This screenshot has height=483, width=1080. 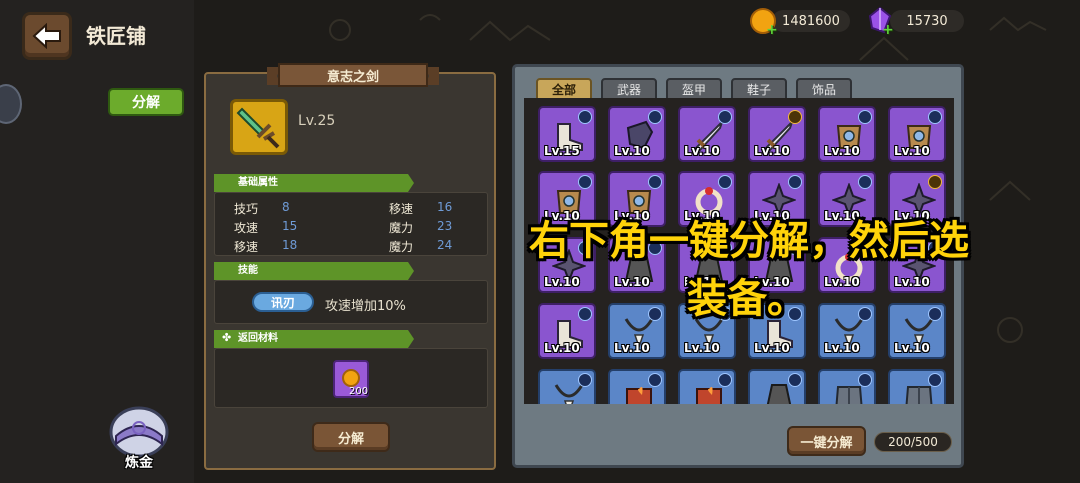 What do you see at coordinates (139, 432) in the screenshot?
I see `spellbook-icon` at bounding box center [139, 432].